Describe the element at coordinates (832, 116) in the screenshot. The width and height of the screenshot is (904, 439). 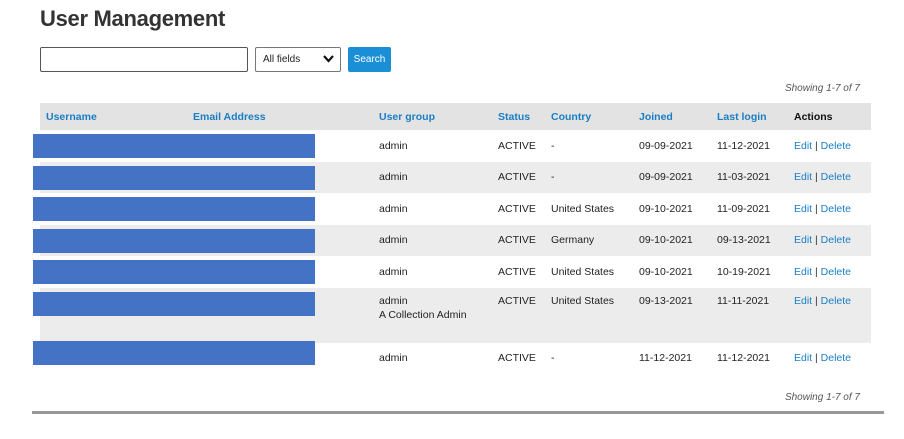
I see `column-header-actions: Actions` at that location.